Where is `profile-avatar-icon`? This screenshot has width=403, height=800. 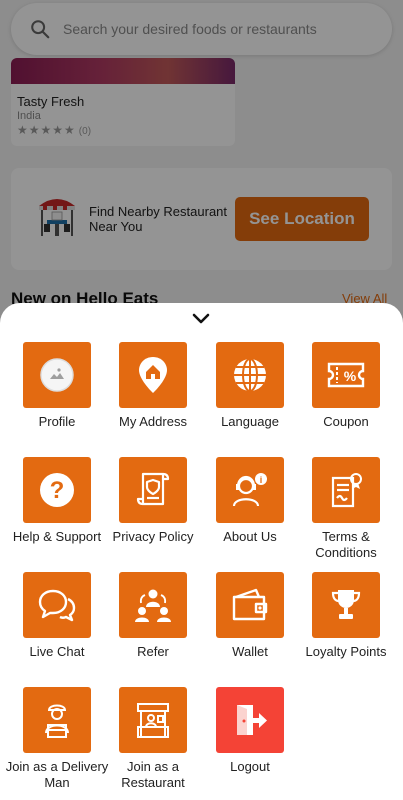 profile-avatar-icon is located at coordinates (57, 375).